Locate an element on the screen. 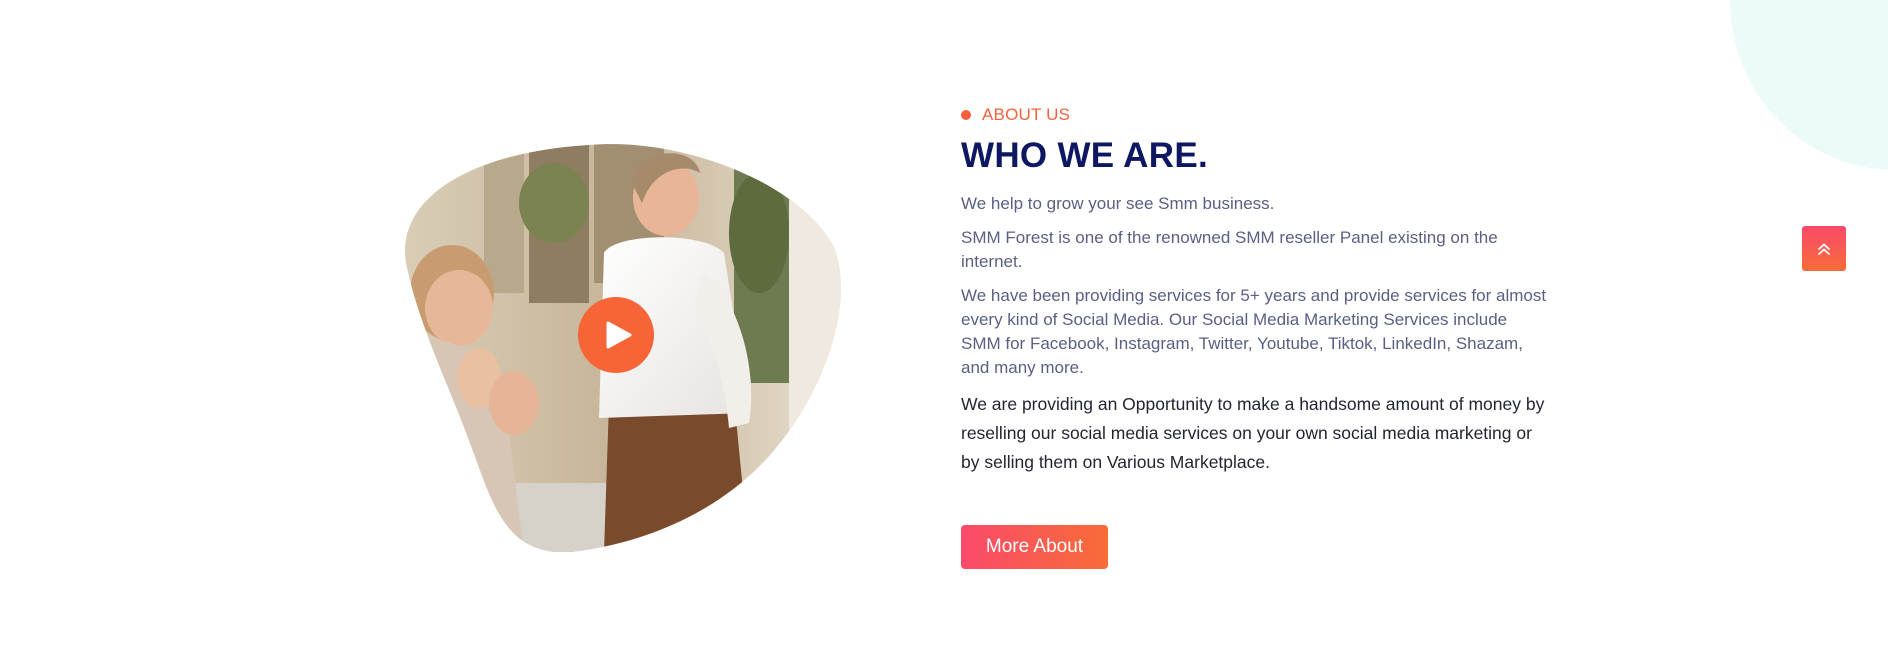 The image size is (1888, 670). double-chevron-up-icon is located at coordinates (1824, 249).